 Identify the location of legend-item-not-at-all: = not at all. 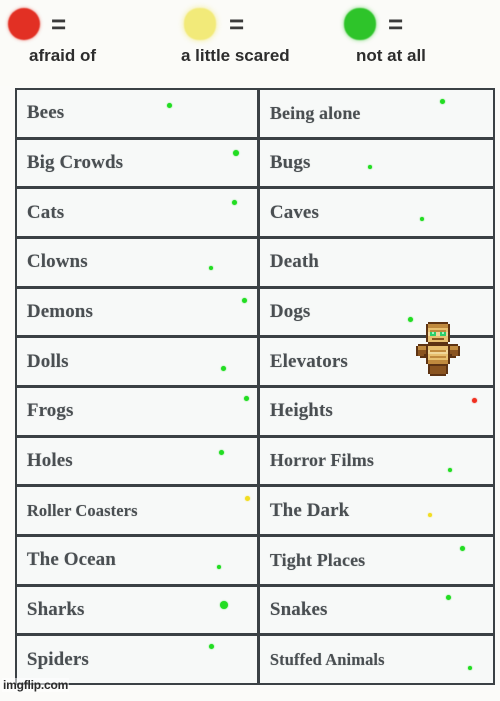
(418, 43).